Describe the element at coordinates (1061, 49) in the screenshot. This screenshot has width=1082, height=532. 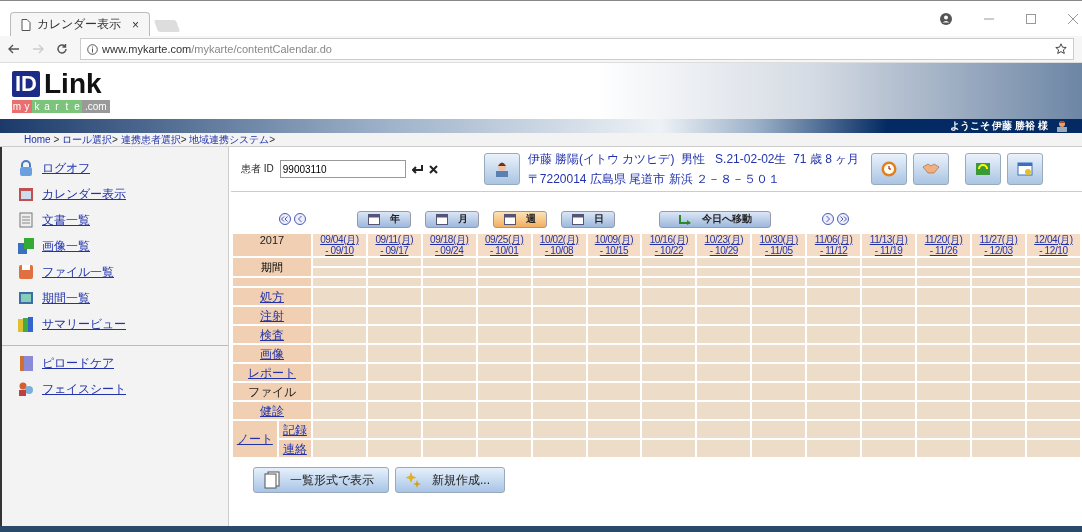
I see `star-icon` at that location.